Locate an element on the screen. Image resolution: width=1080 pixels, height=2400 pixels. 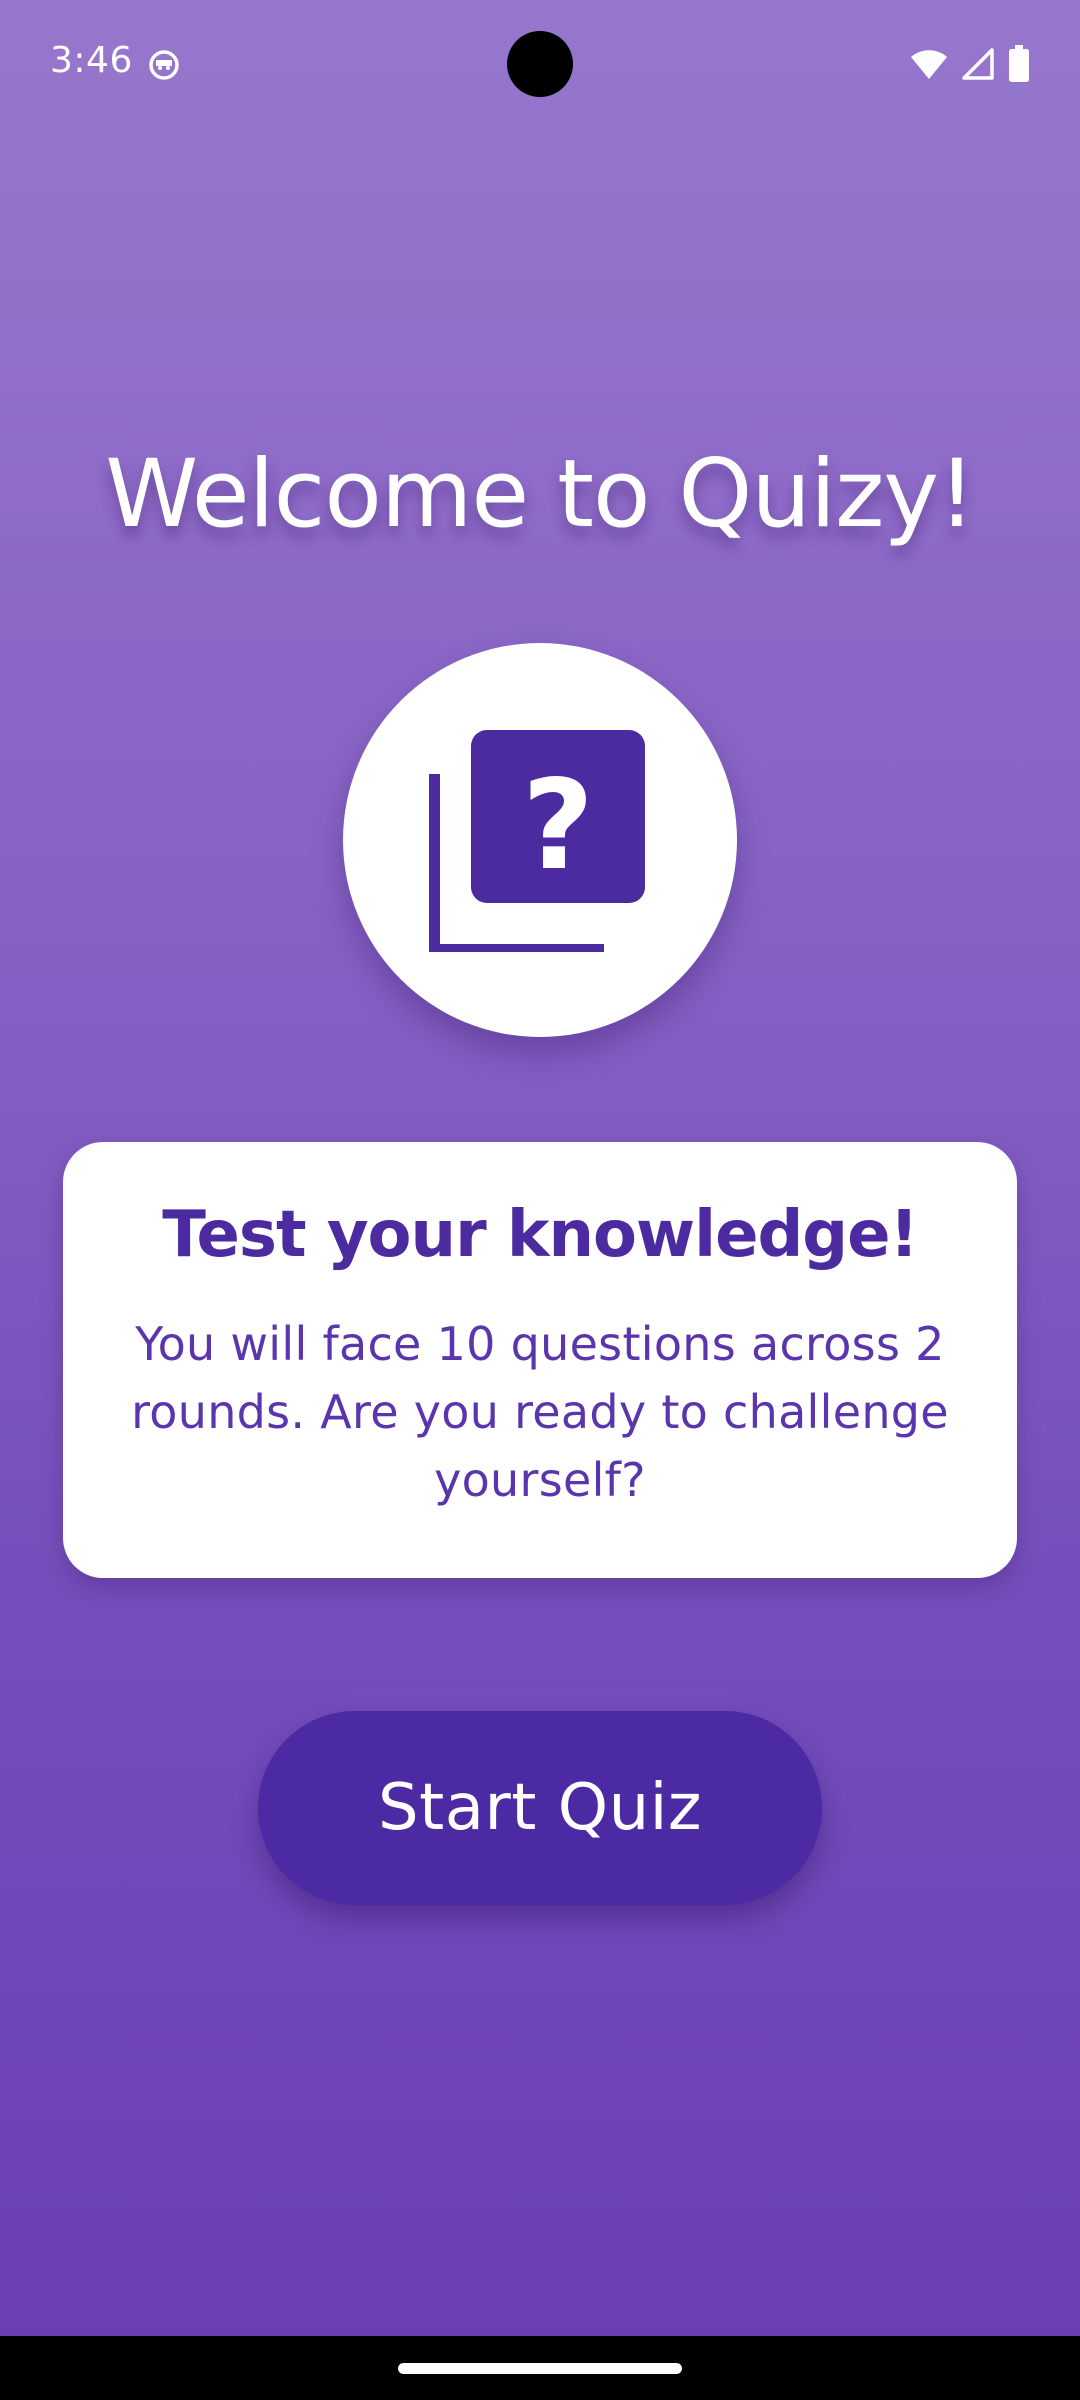
home-indicator is located at coordinates (540, 2368).